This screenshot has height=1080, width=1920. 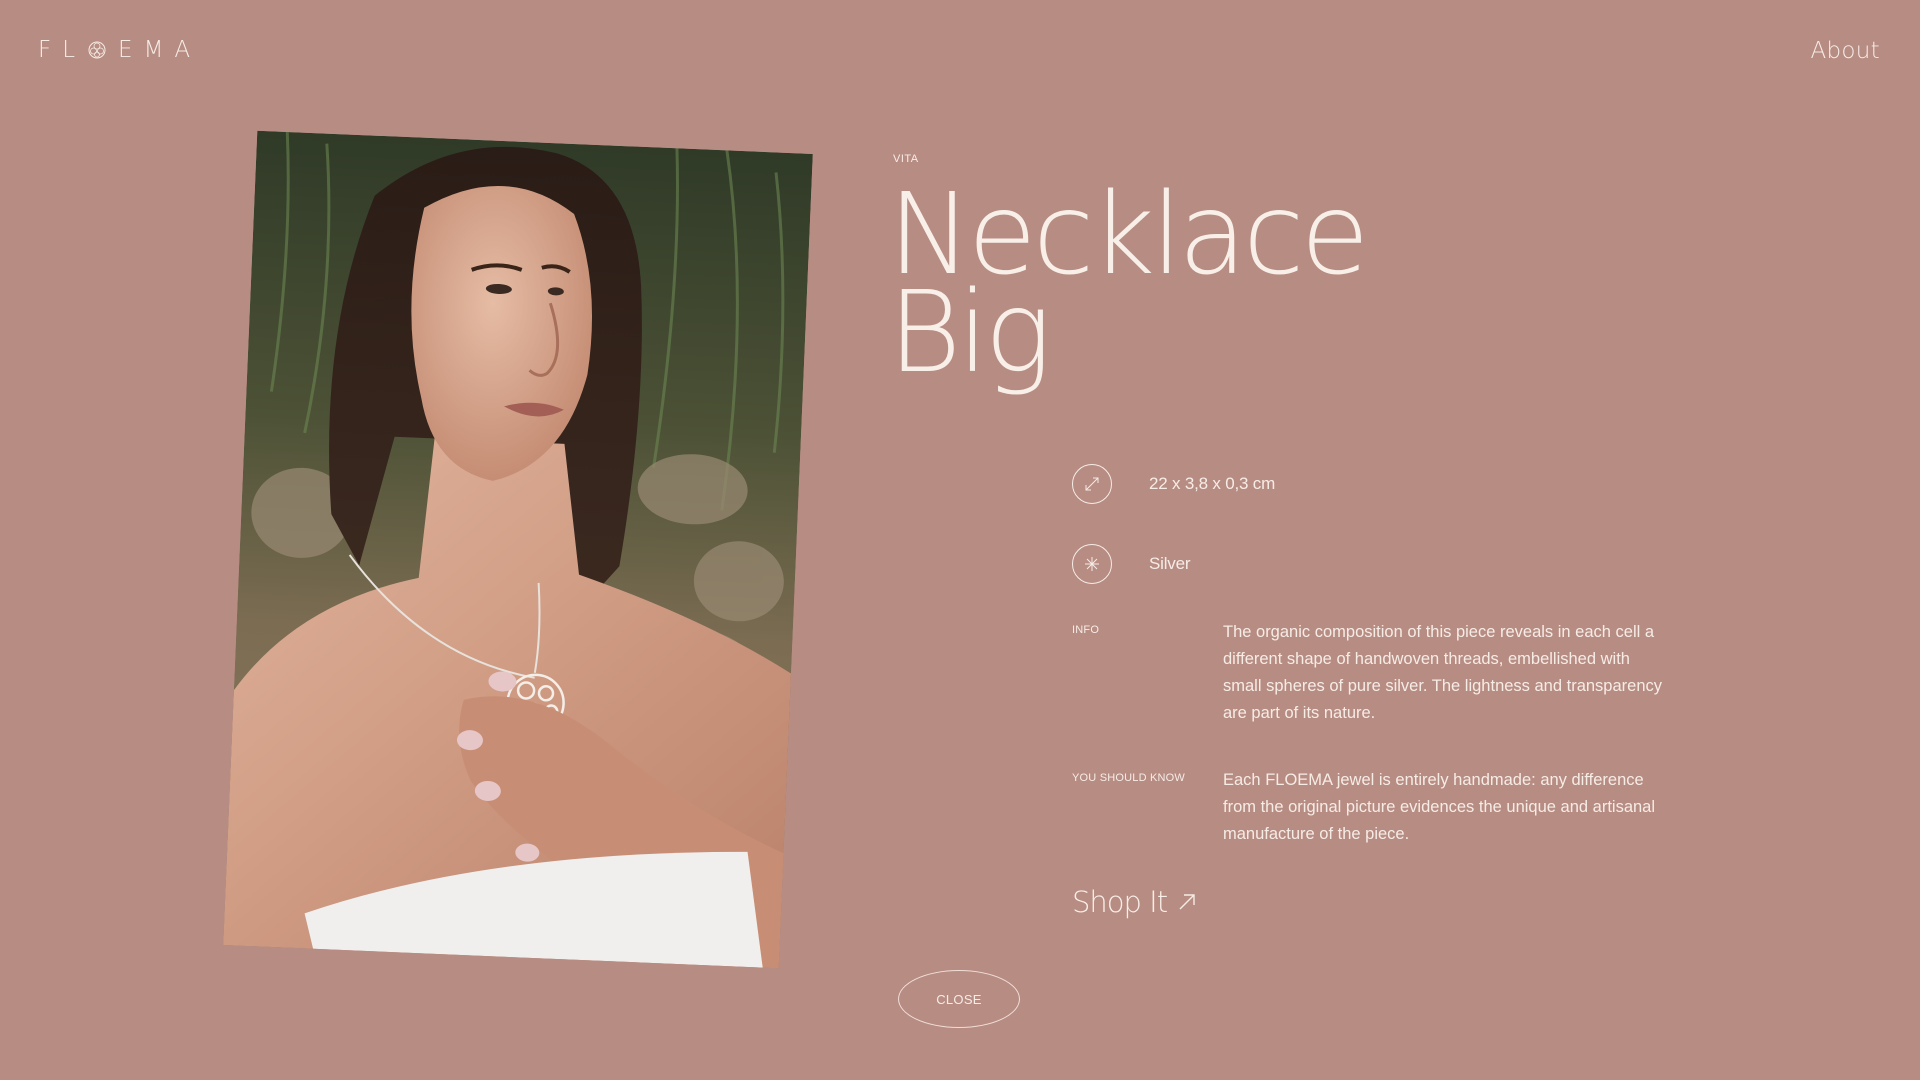 I want to click on info-label: INFO, so click(x=1086, y=630).